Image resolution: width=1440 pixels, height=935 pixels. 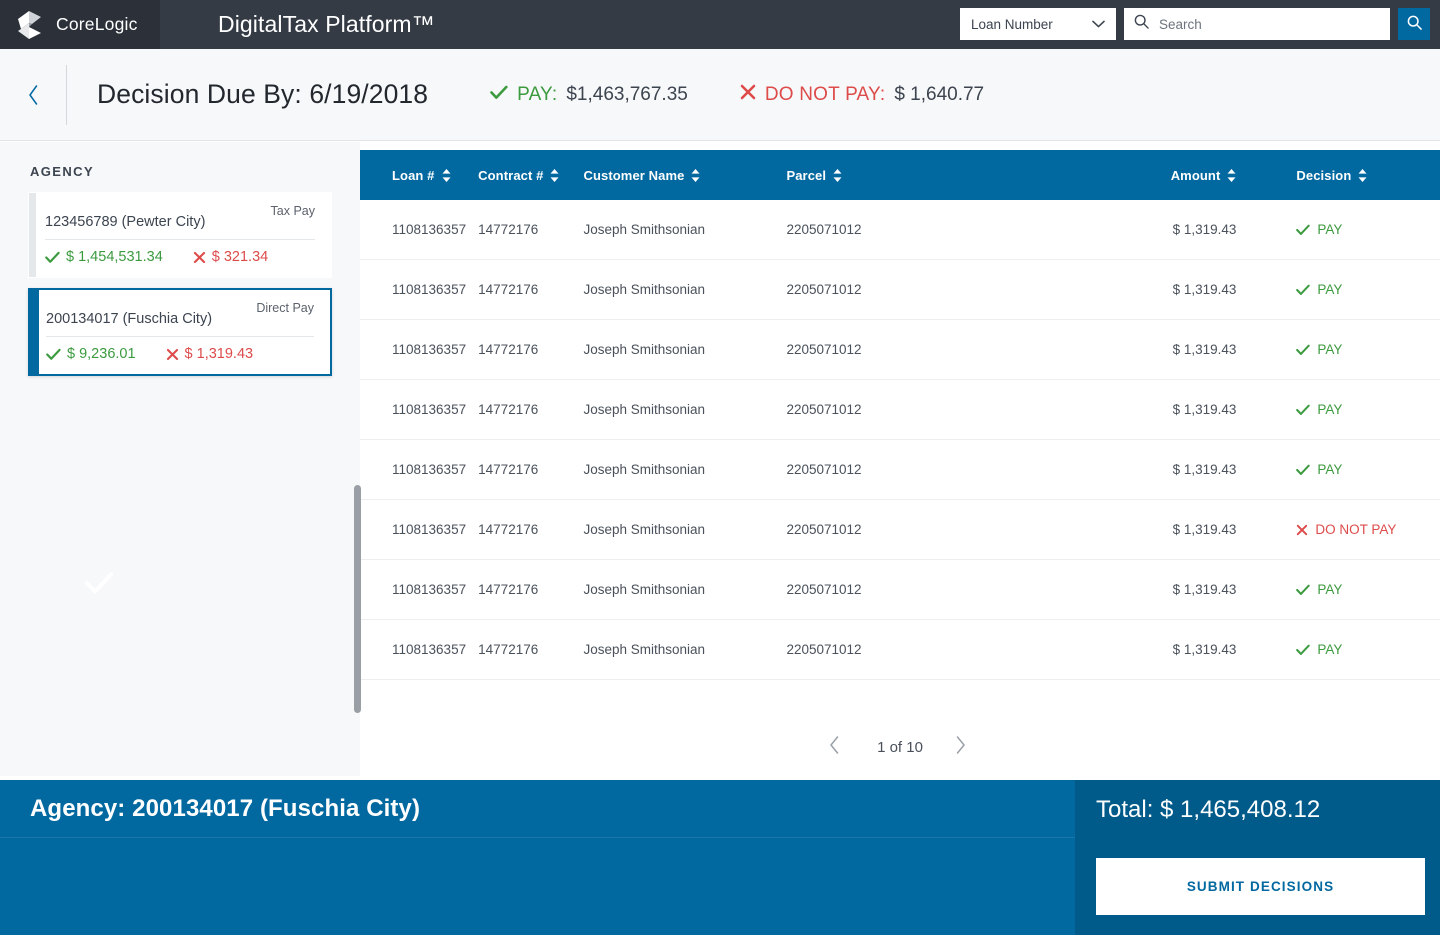 What do you see at coordinates (1264, 24) in the screenshot?
I see `search-input` at bounding box center [1264, 24].